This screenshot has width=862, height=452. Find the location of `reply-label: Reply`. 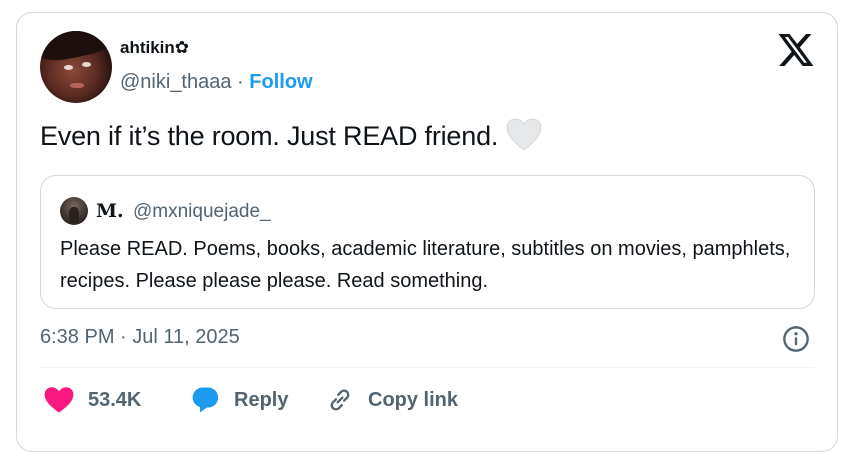

reply-label: Reply is located at coordinates (261, 399).